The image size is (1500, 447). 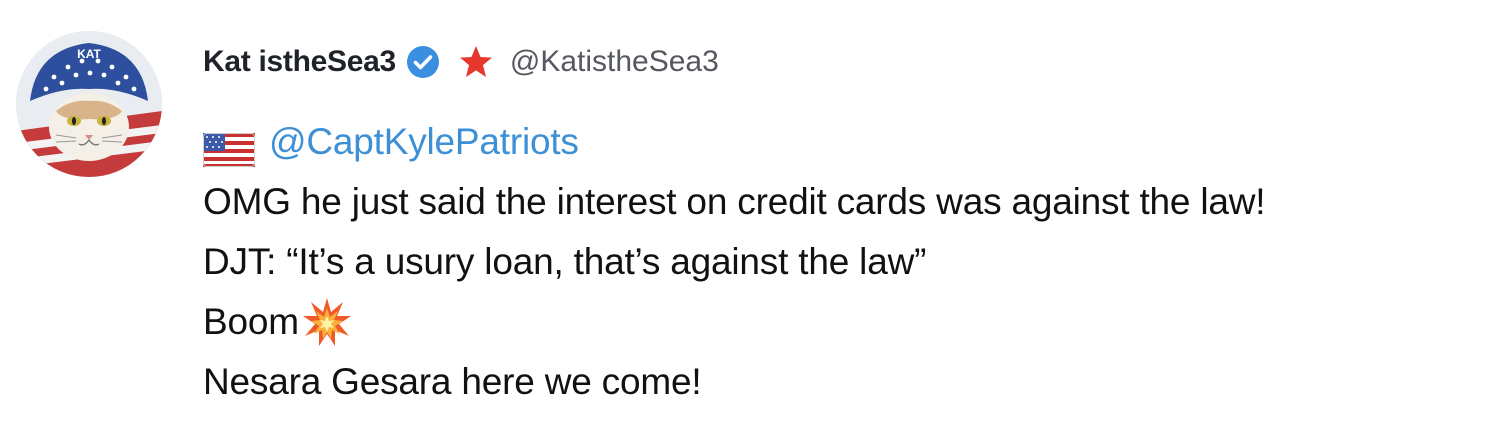 I want to click on us-flag-icon, so click(x=229, y=146).